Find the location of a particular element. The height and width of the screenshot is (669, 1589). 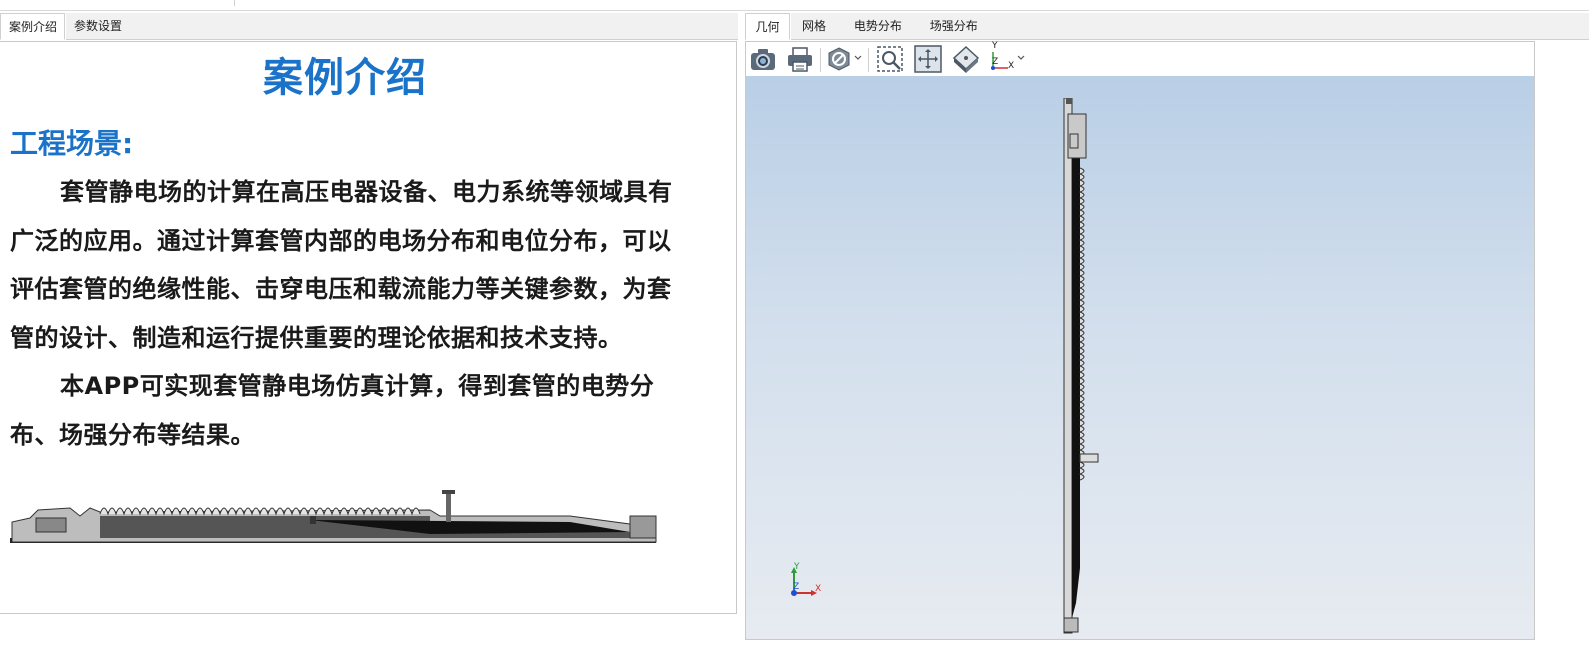

tab-param-settings: 参数设置 is located at coordinates (402, 26).